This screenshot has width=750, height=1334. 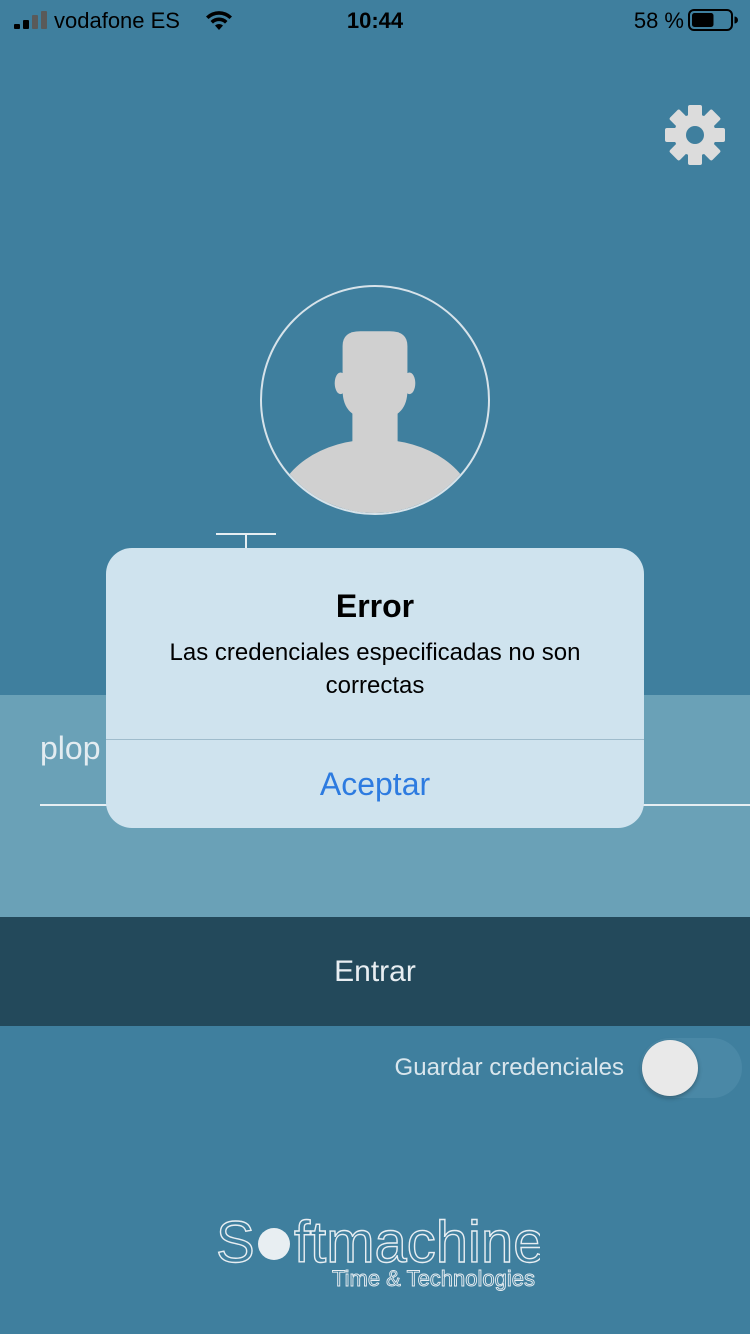 I want to click on username-value: plop, so click(x=70, y=748).